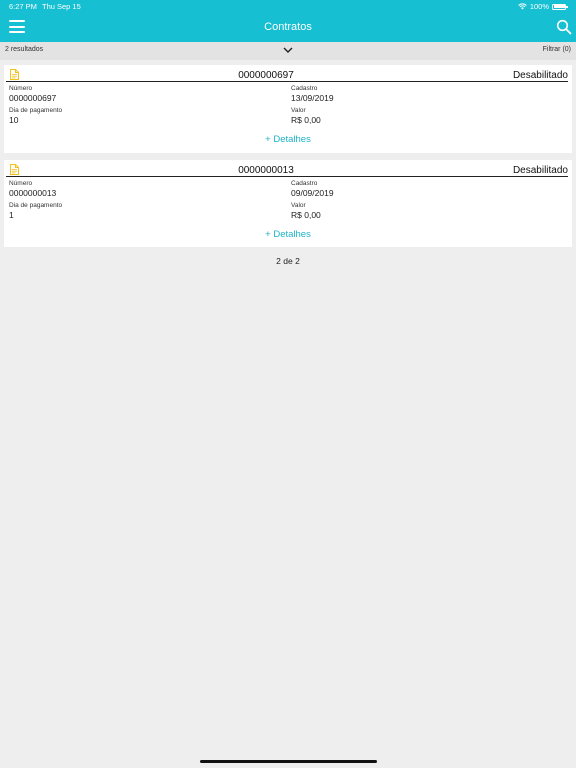 The height and width of the screenshot is (768, 576). Describe the element at coordinates (312, 98) in the screenshot. I see `cadastro-value: 13/09/2019` at that location.